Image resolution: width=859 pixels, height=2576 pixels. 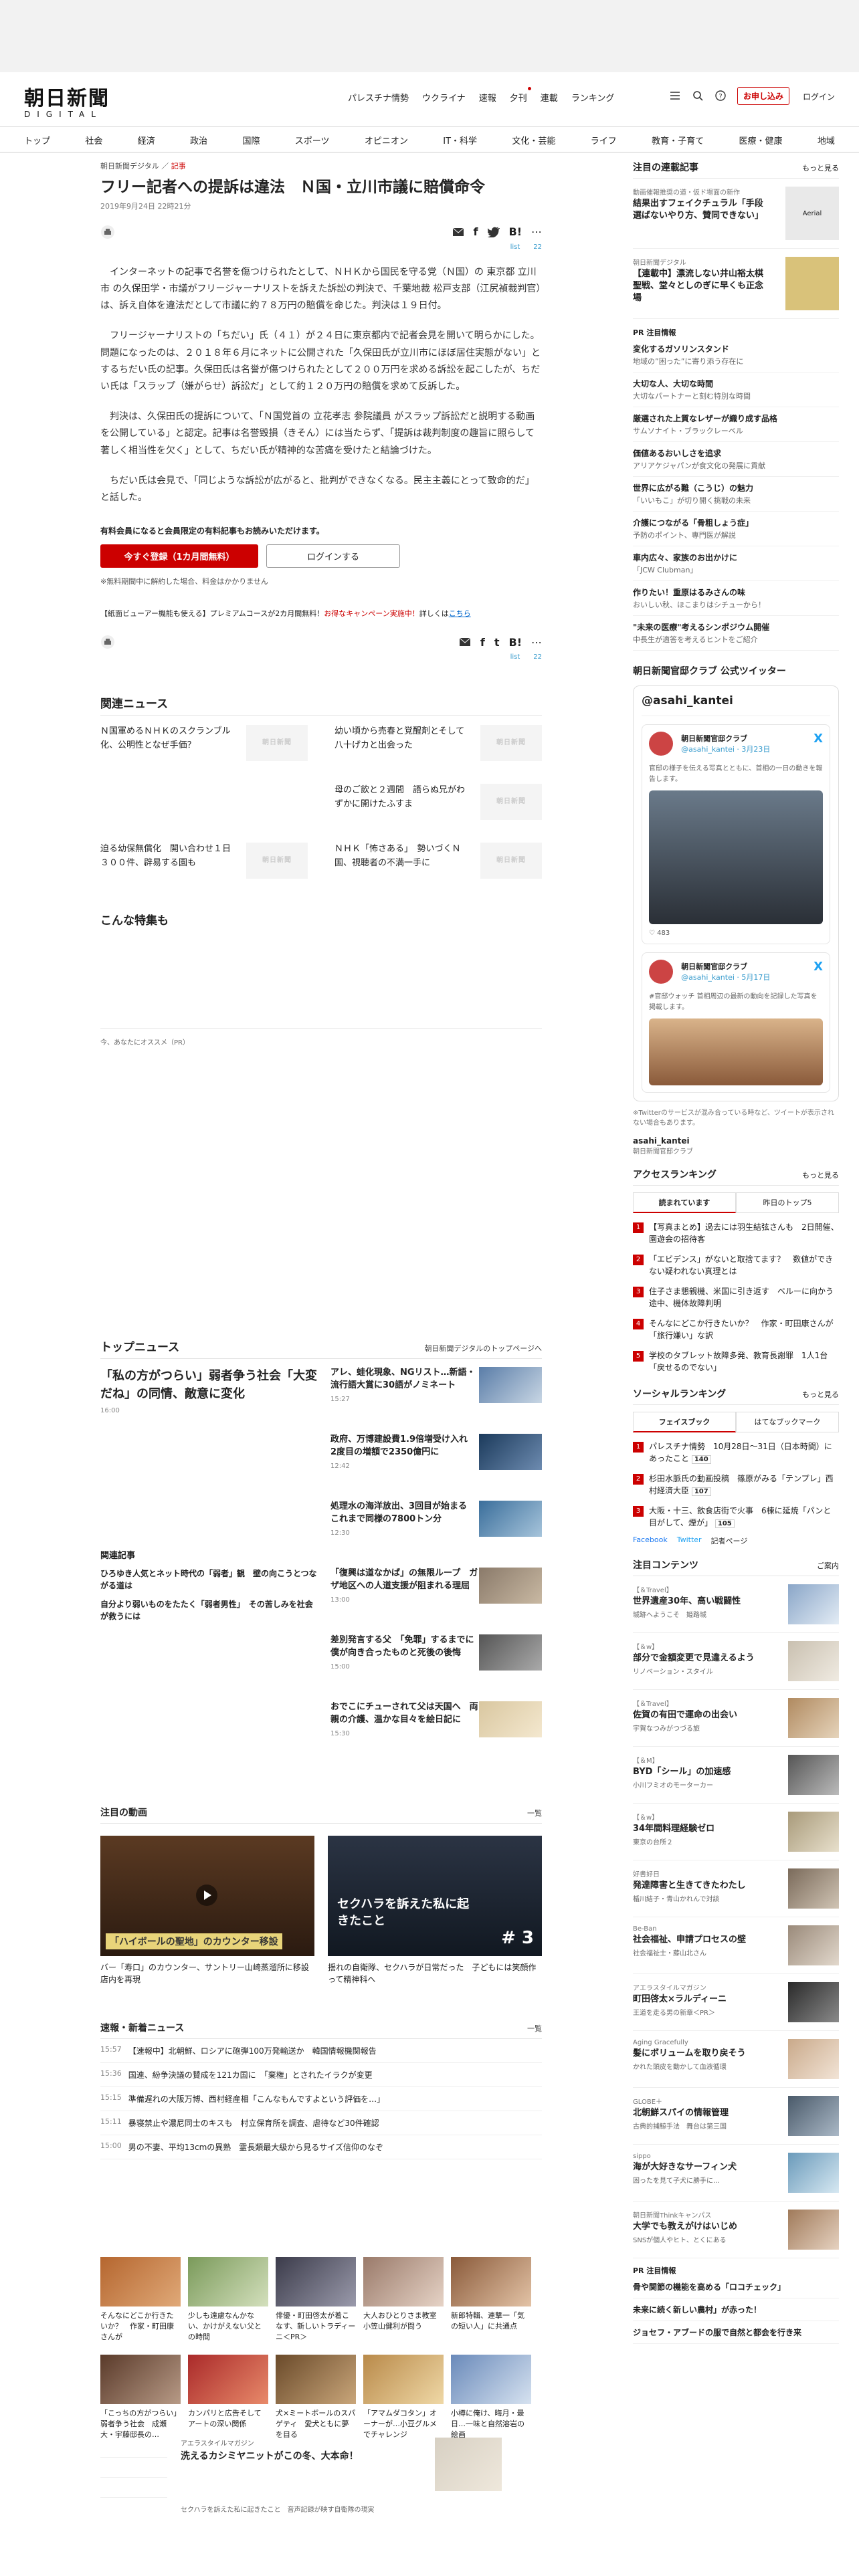 What do you see at coordinates (491, 2300) in the screenshot?
I see `grid-card: 新郎特輯、連撃一「気の短い人」に共通点` at bounding box center [491, 2300].